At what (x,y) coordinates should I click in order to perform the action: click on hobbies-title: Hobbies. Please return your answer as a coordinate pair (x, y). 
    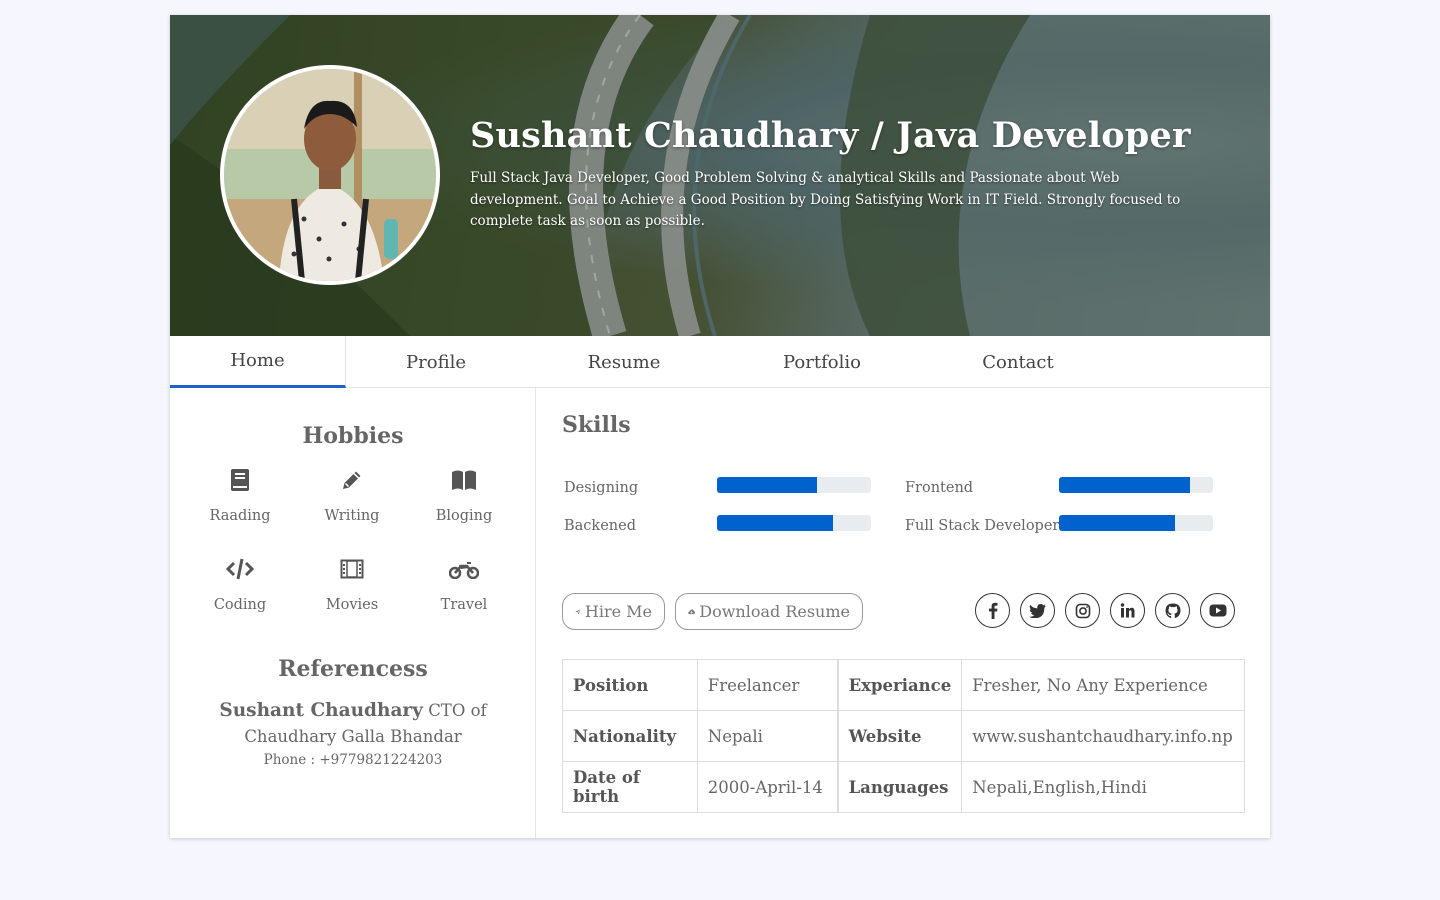
    Looking at the image, I should click on (353, 436).